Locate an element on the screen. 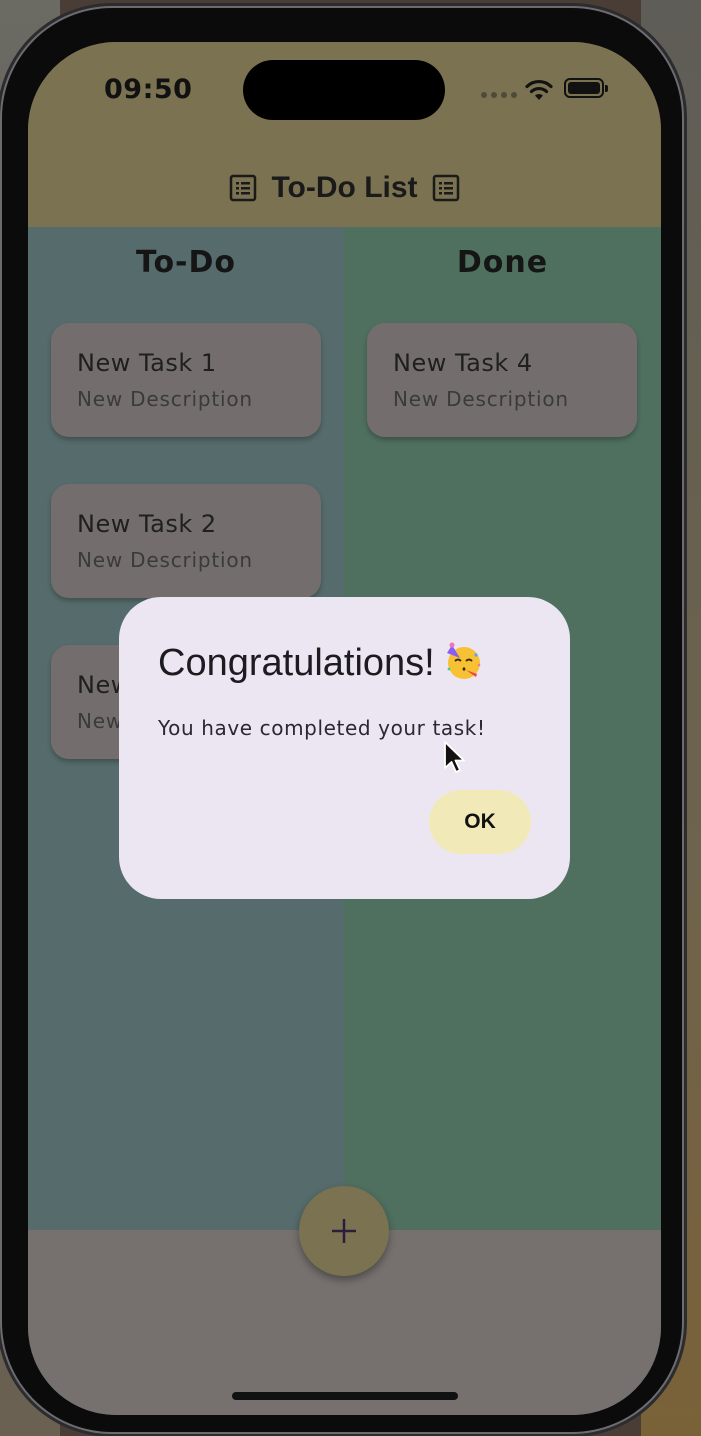 The height and width of the screenshot is (1436, 701). app-title: To-Do List is located at coordinates (344, 187).